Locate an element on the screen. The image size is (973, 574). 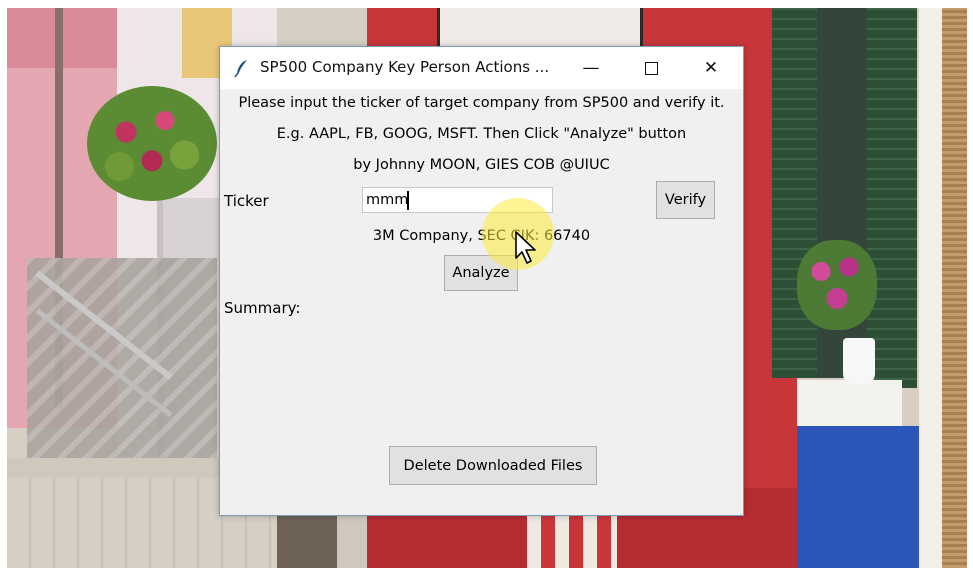
verify-button: Verify is located at coordinates (685, 200).